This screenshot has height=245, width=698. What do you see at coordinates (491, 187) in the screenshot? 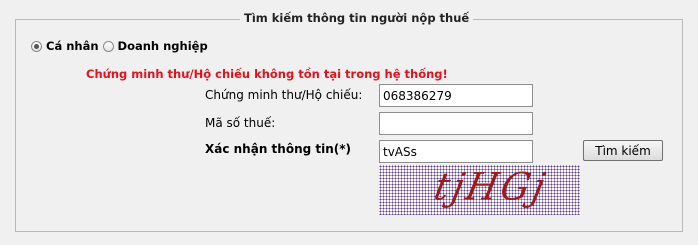
I see `captcha-image-text: tjHGj` at bounding box center [491, 187].